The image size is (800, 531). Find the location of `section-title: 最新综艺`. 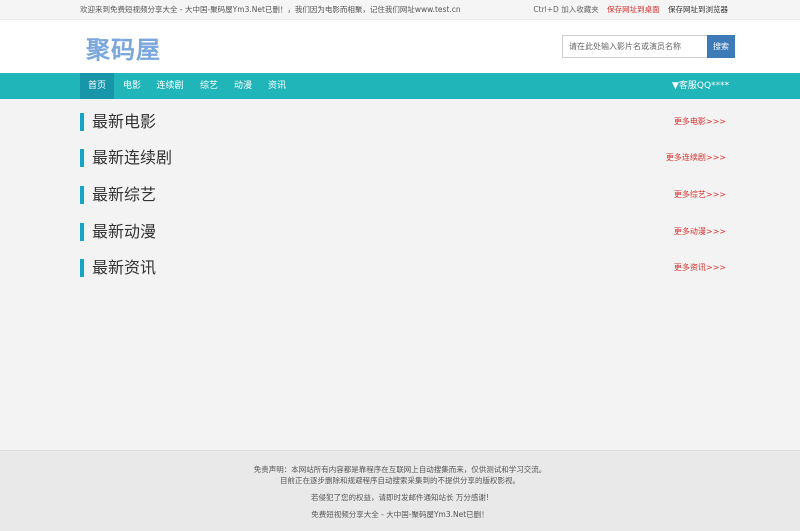

section-title: 最新综艺 is located at coordinates (124, 194).